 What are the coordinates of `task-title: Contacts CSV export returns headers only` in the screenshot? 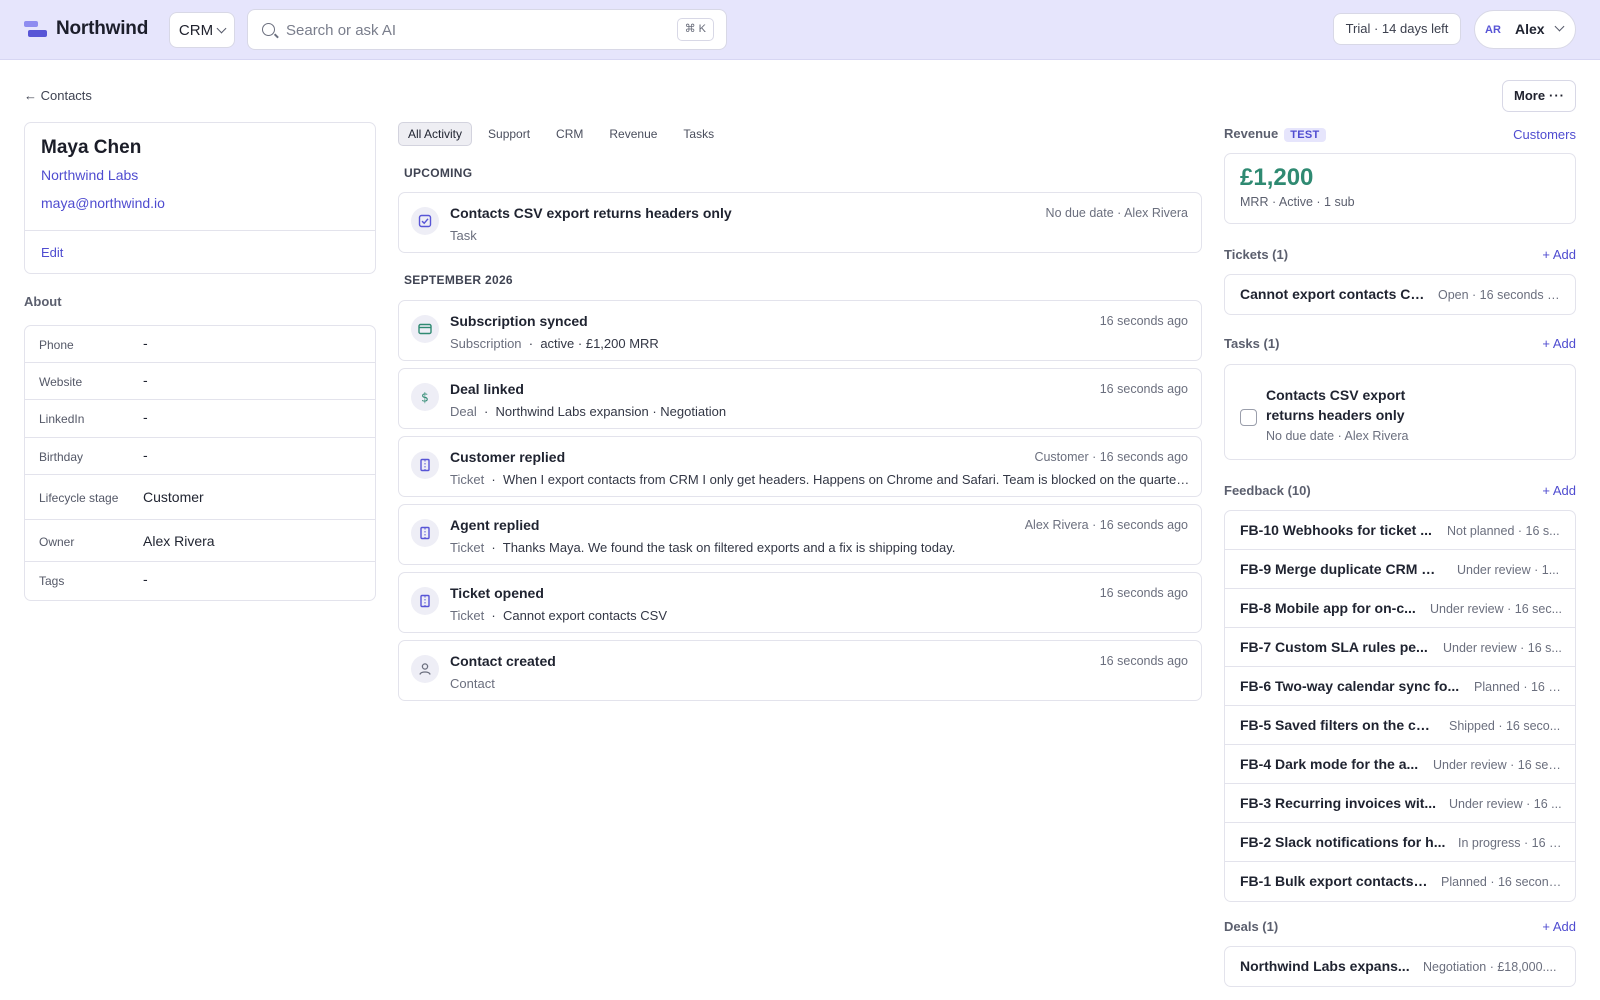 It's located at (1351, 405).